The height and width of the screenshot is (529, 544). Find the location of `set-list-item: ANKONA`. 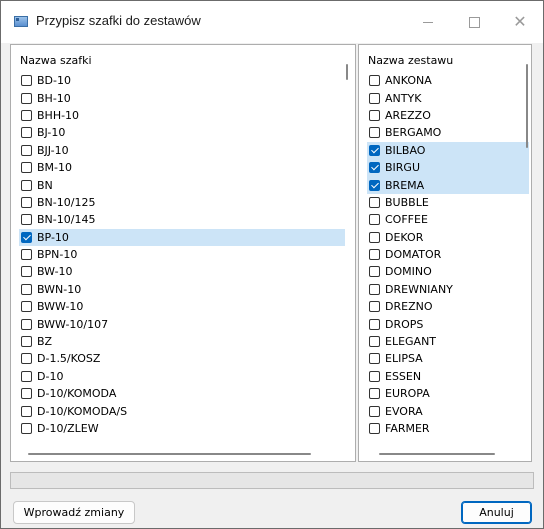

set-list-item: ANKONA is located at coordinates (448, 80).